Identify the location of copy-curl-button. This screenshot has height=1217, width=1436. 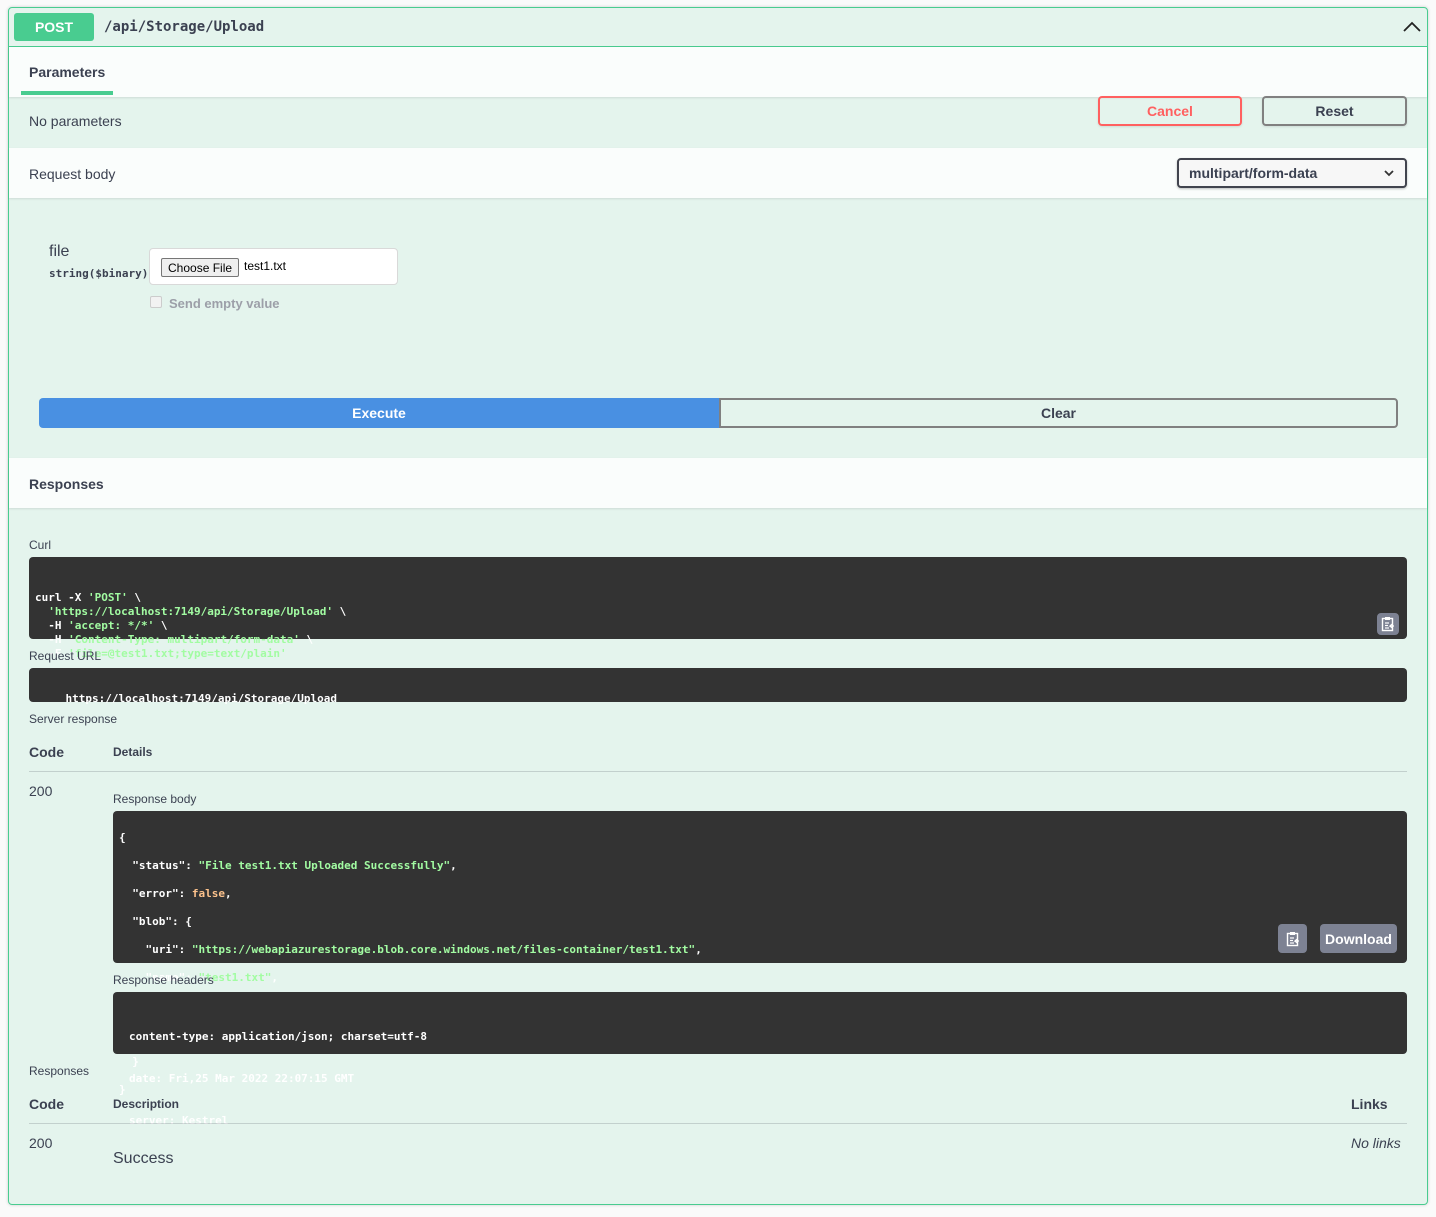
(1388, 624).